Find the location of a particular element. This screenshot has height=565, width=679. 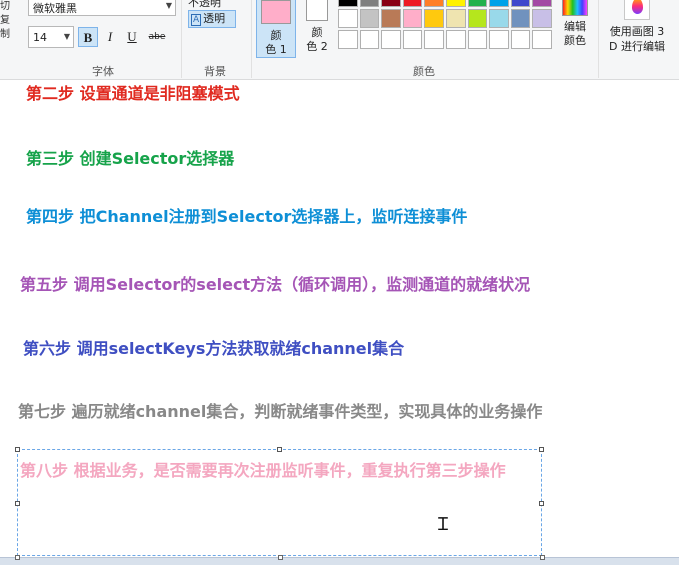

resize-handle-bottom is located at coordinates (280, 557).